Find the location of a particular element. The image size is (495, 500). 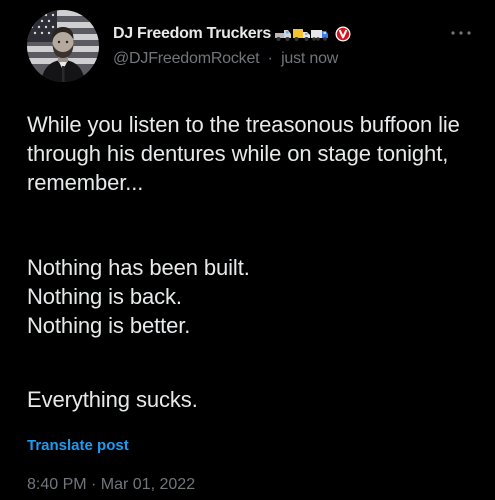

post-timestamp: 8:40 PM · Mar 01, 2022 is located at coordinates (111, 485).